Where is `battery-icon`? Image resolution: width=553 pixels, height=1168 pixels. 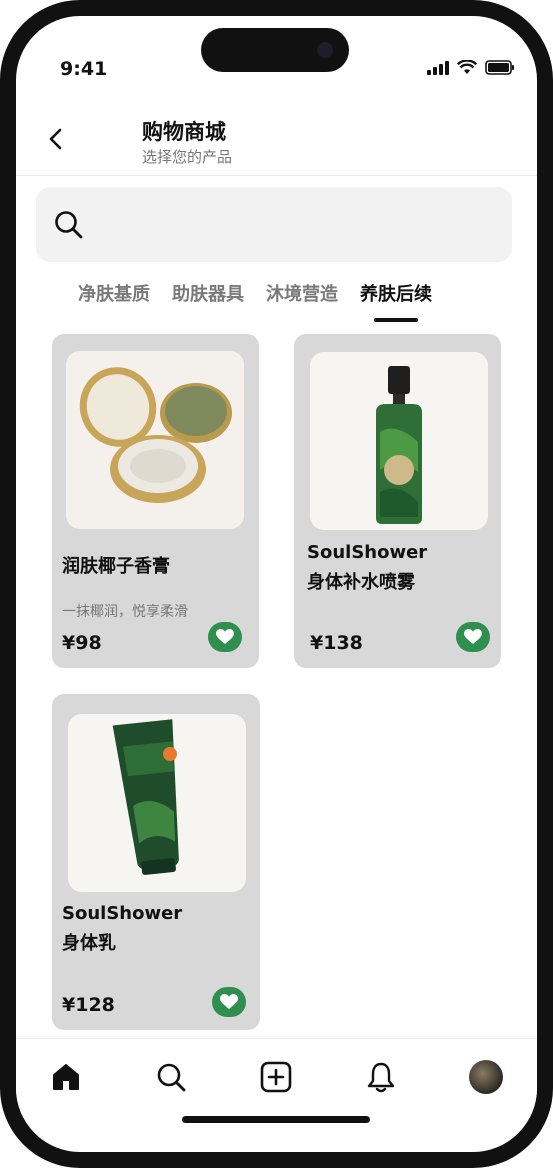 battery-icon is located at coordinates (499, 67).